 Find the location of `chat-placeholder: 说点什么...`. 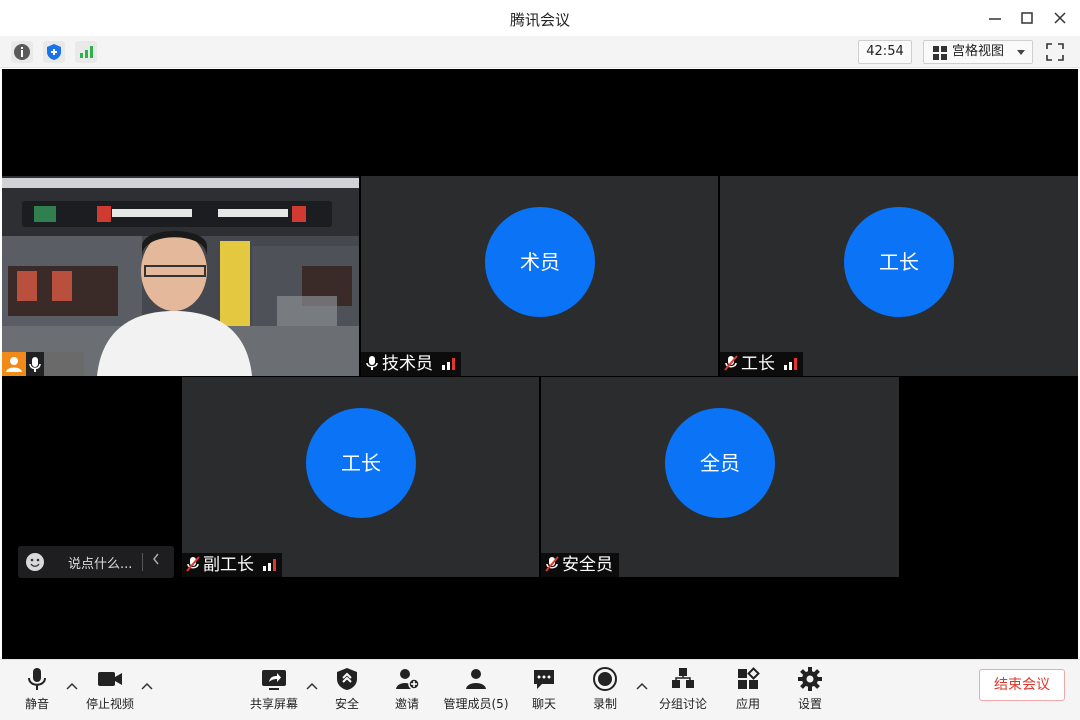

chat-placeholder: 说点什么... is located at coordinates (100, 564).